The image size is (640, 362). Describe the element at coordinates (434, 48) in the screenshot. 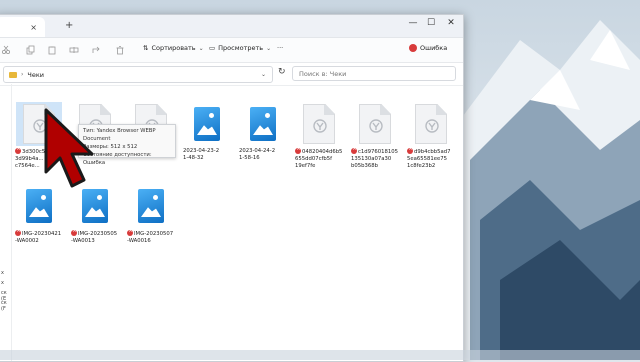

I see `error-label: Ошибка` at that location.